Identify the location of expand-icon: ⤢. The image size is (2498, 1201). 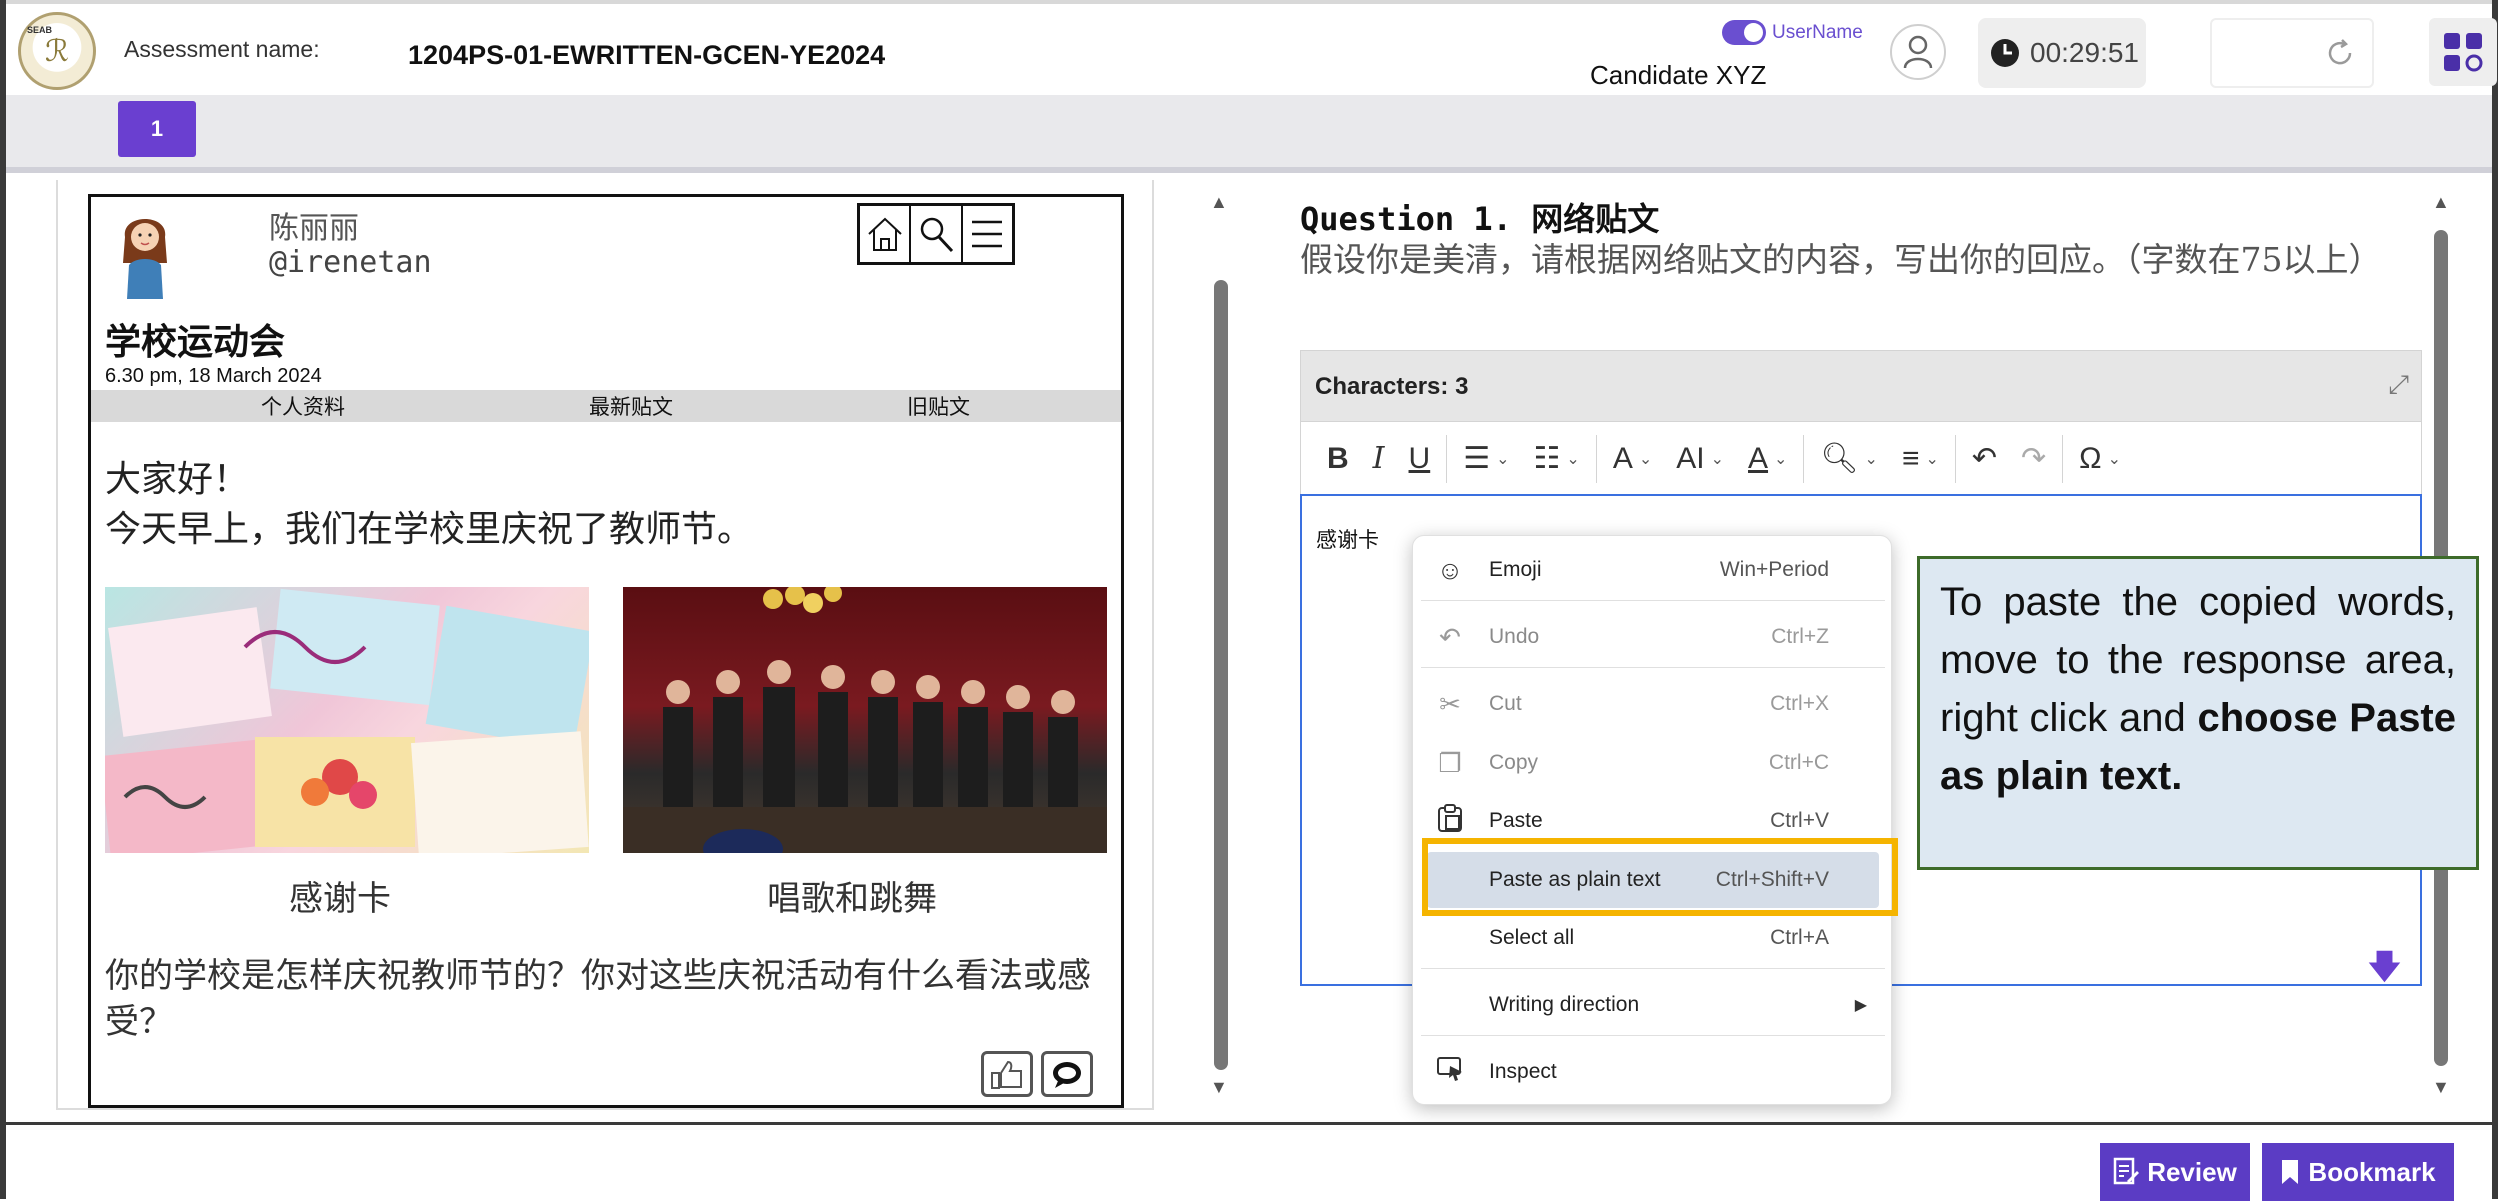
(2398, 385).